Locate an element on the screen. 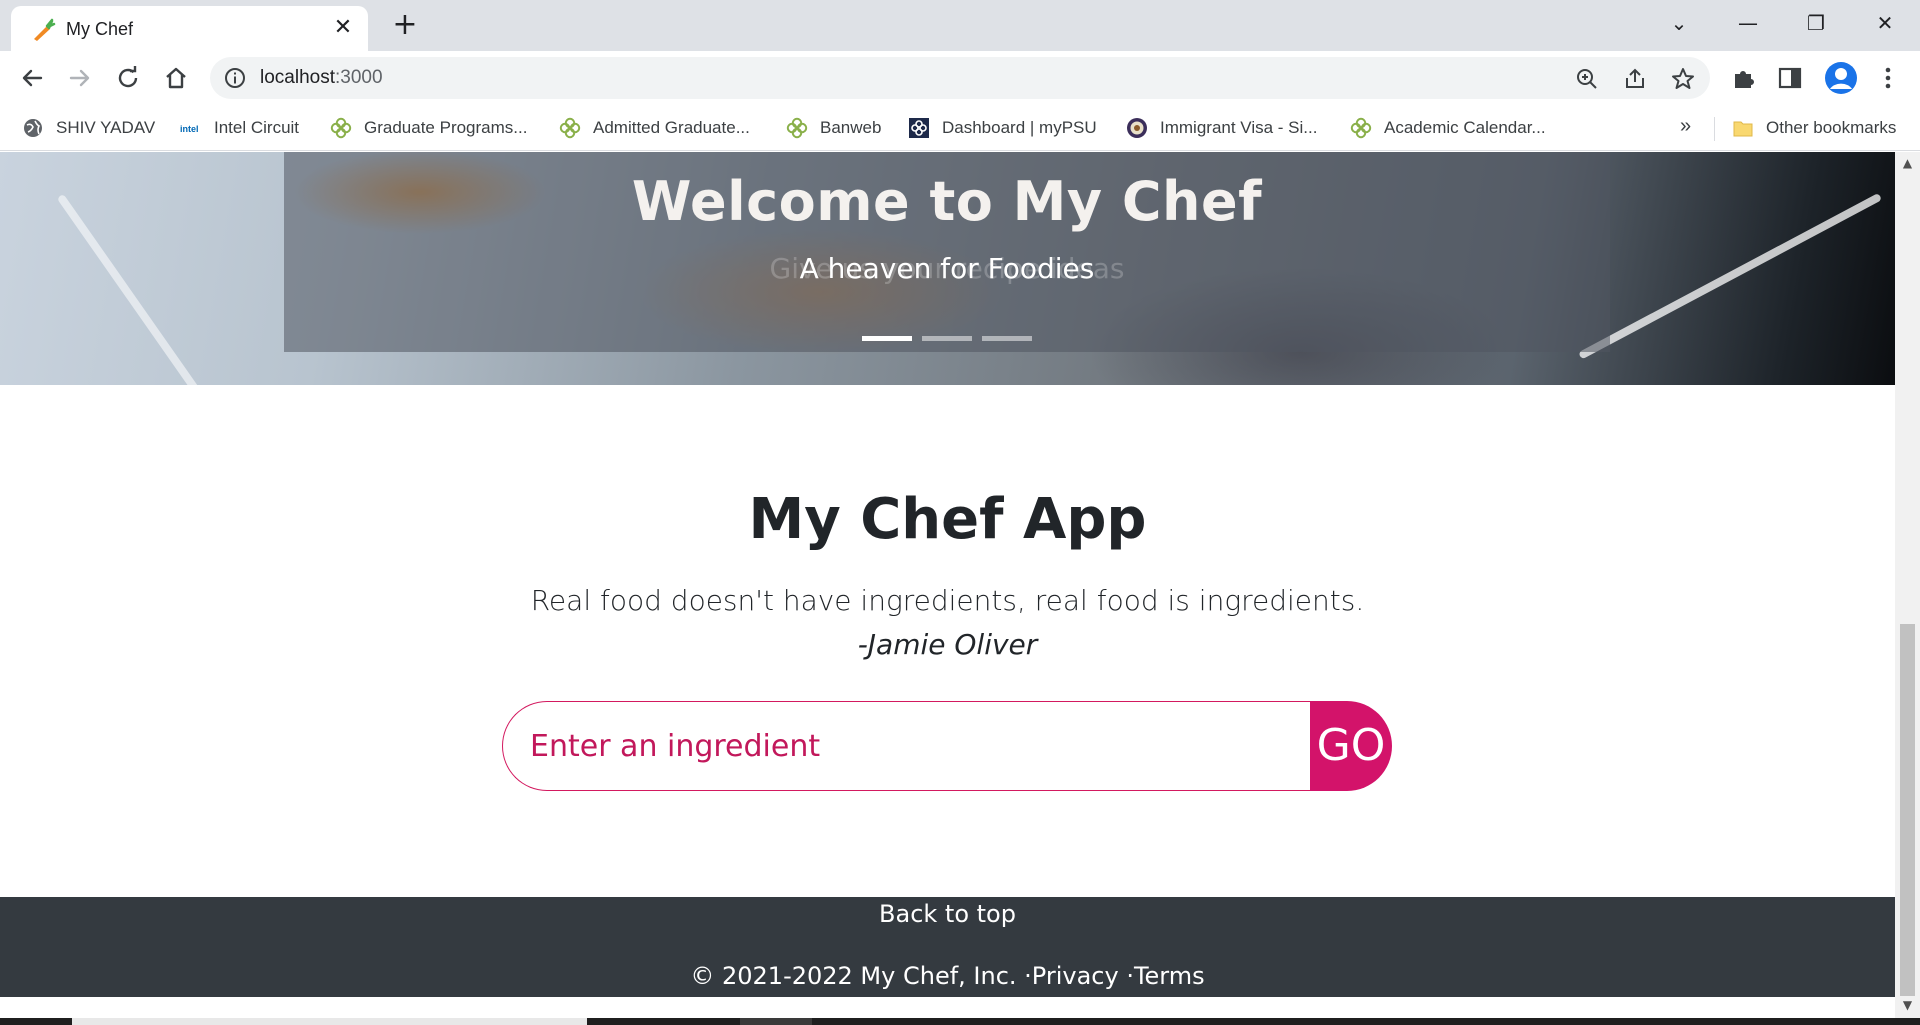  intel-icon: intel is located at coordinates (189, 129).